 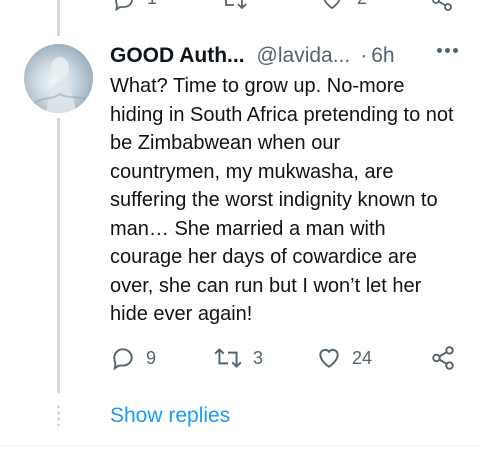 I want to click on avatar-image, so click(x=62, y=85).